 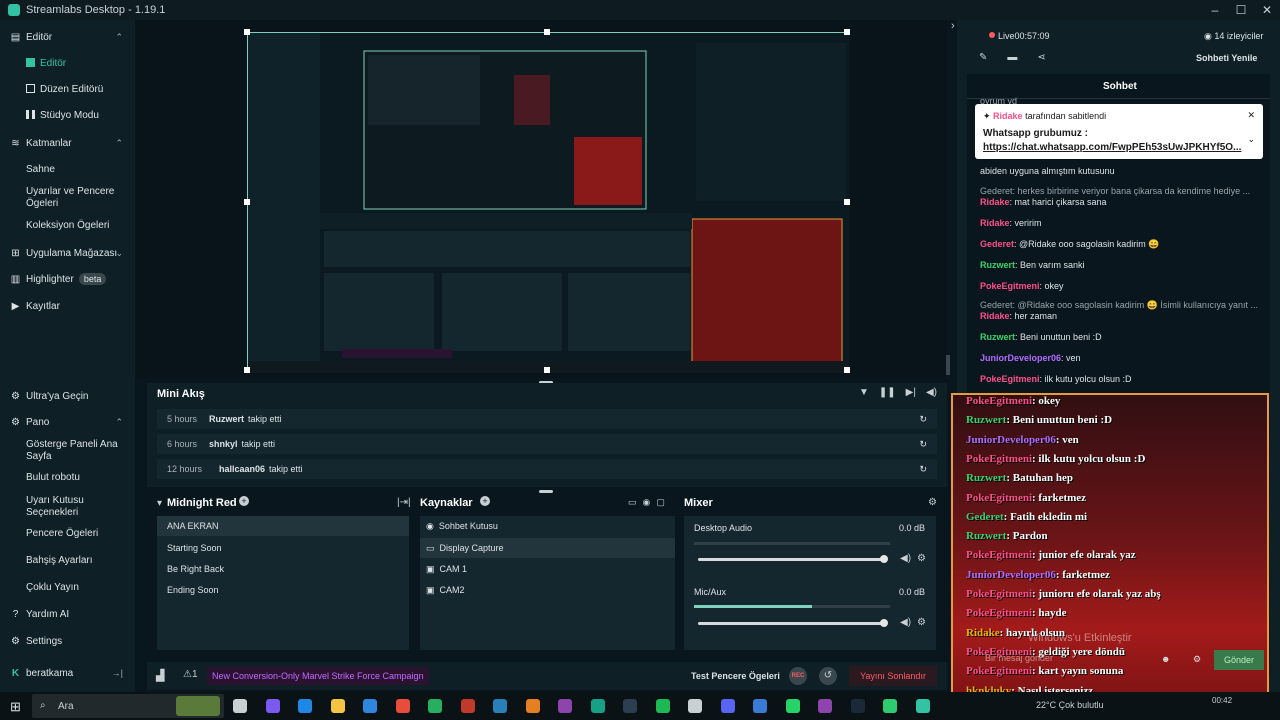 What do you see at coordinates (78, 534) in the screenshot?
I see `sidebar-sub-widgets: Pencere Ögeleri` at bounding box center [78, 534].